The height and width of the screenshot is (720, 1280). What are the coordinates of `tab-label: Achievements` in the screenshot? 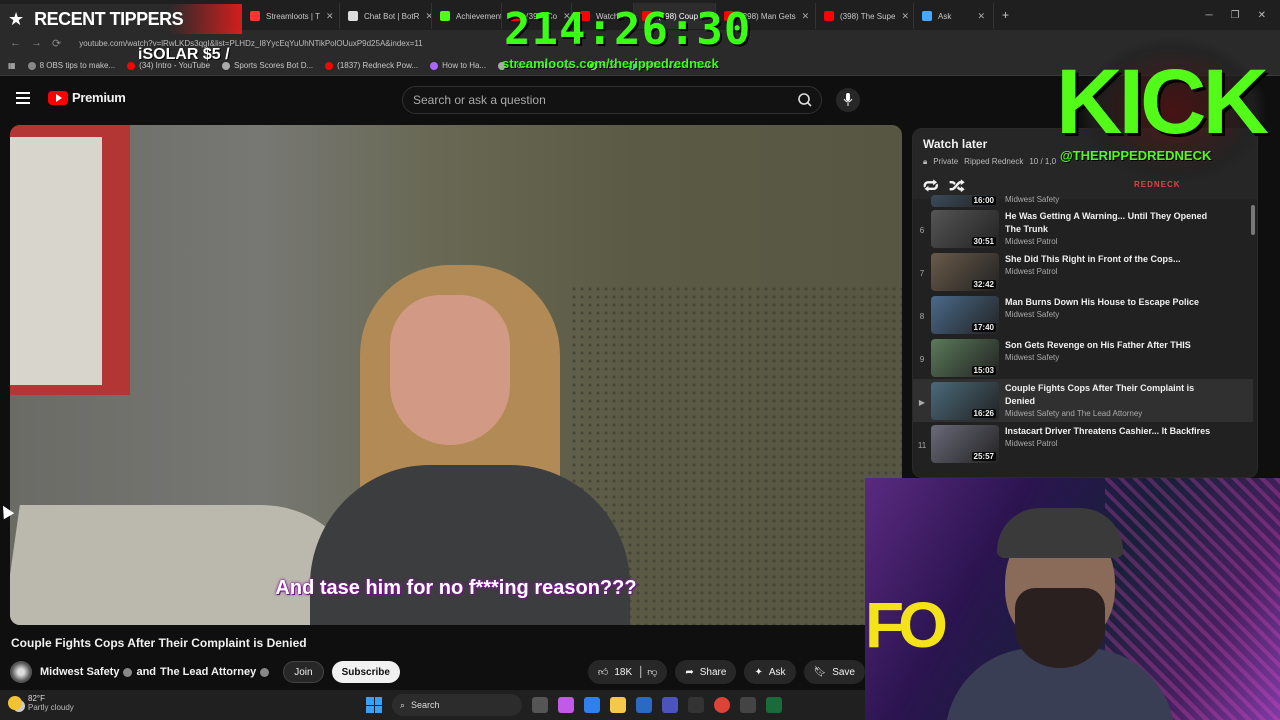 It's located at (479, 16).